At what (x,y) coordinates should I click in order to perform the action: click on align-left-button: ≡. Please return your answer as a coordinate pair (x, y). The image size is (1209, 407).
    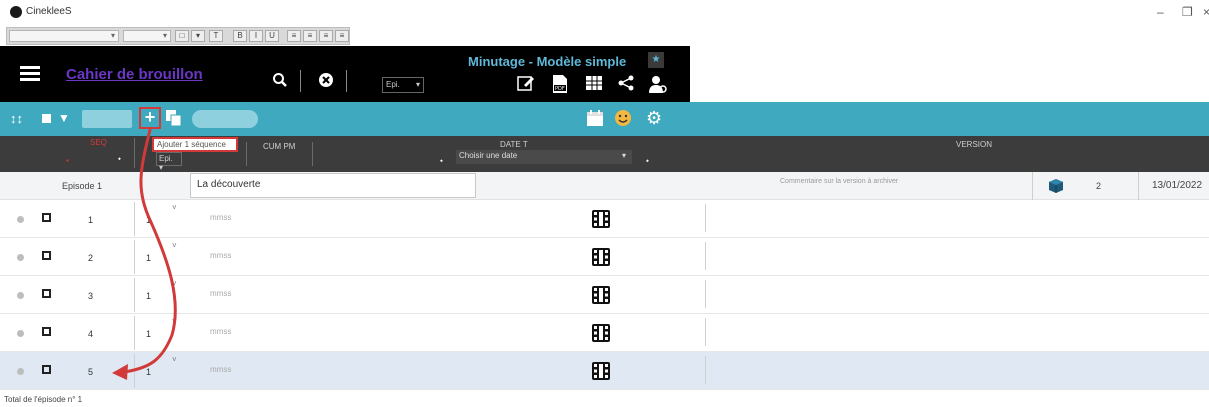
    Looking at the image, I should click on (294, 36).